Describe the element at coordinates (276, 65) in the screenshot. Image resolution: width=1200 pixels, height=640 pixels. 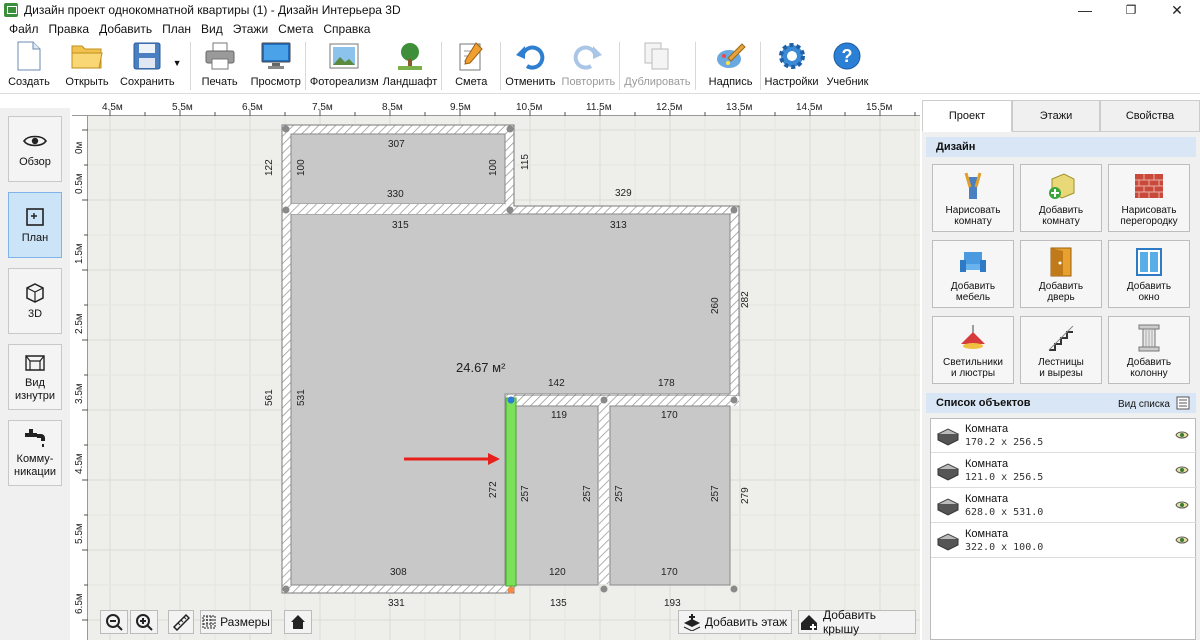
I see `preview-button: Просмотр` at that location.